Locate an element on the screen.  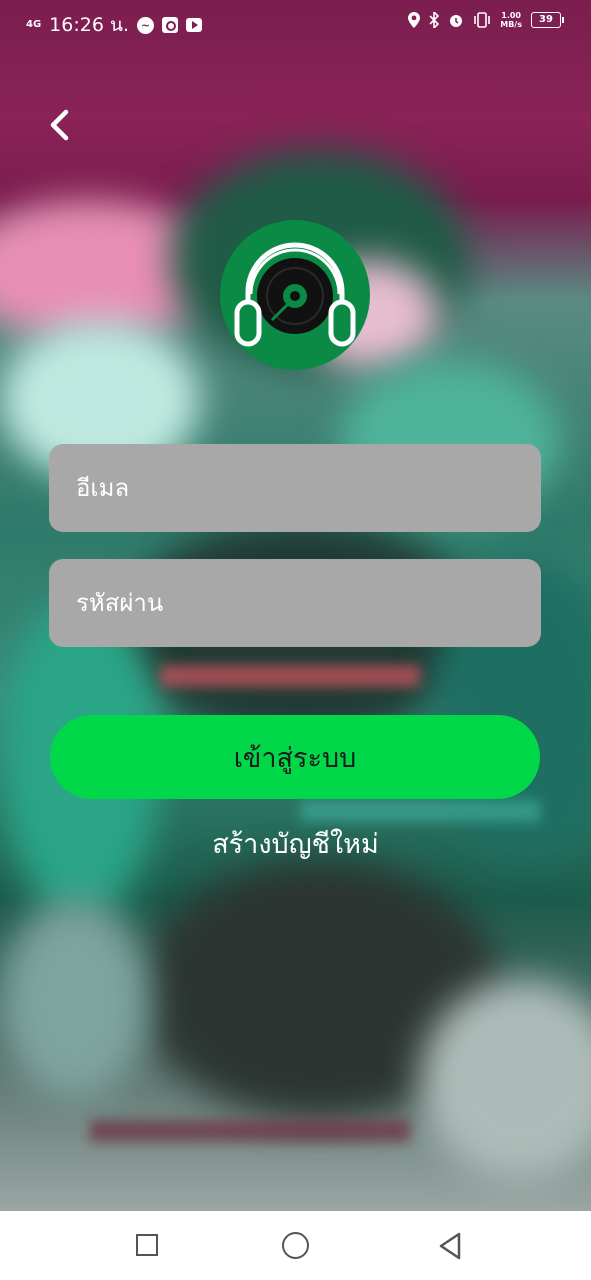
youtube-icon is located at coordinates (194, 25).